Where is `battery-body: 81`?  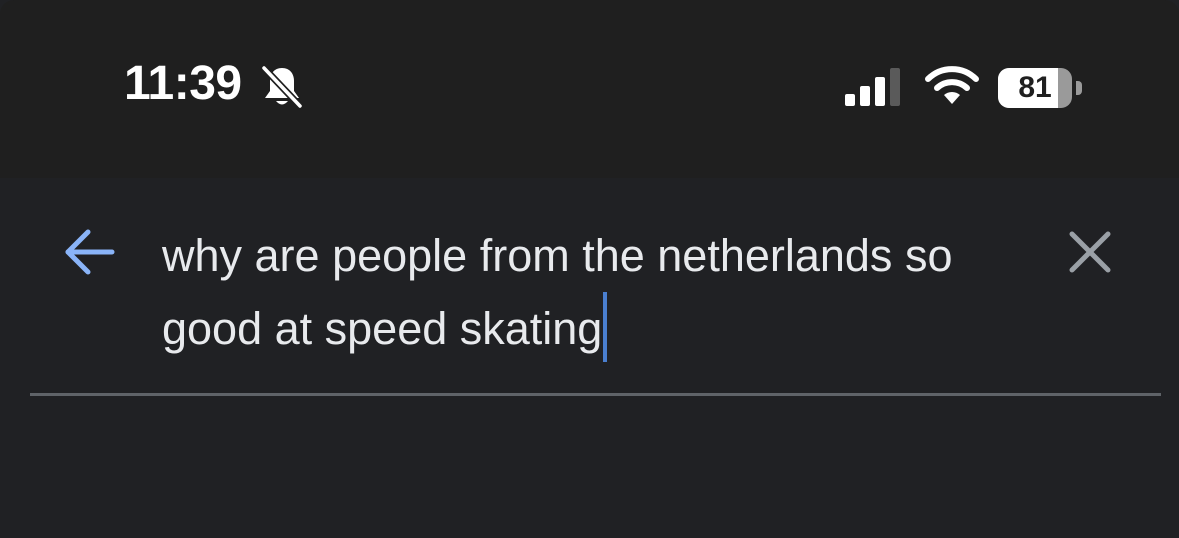
battery-body: 81 is located at coordinates (1035, 88).